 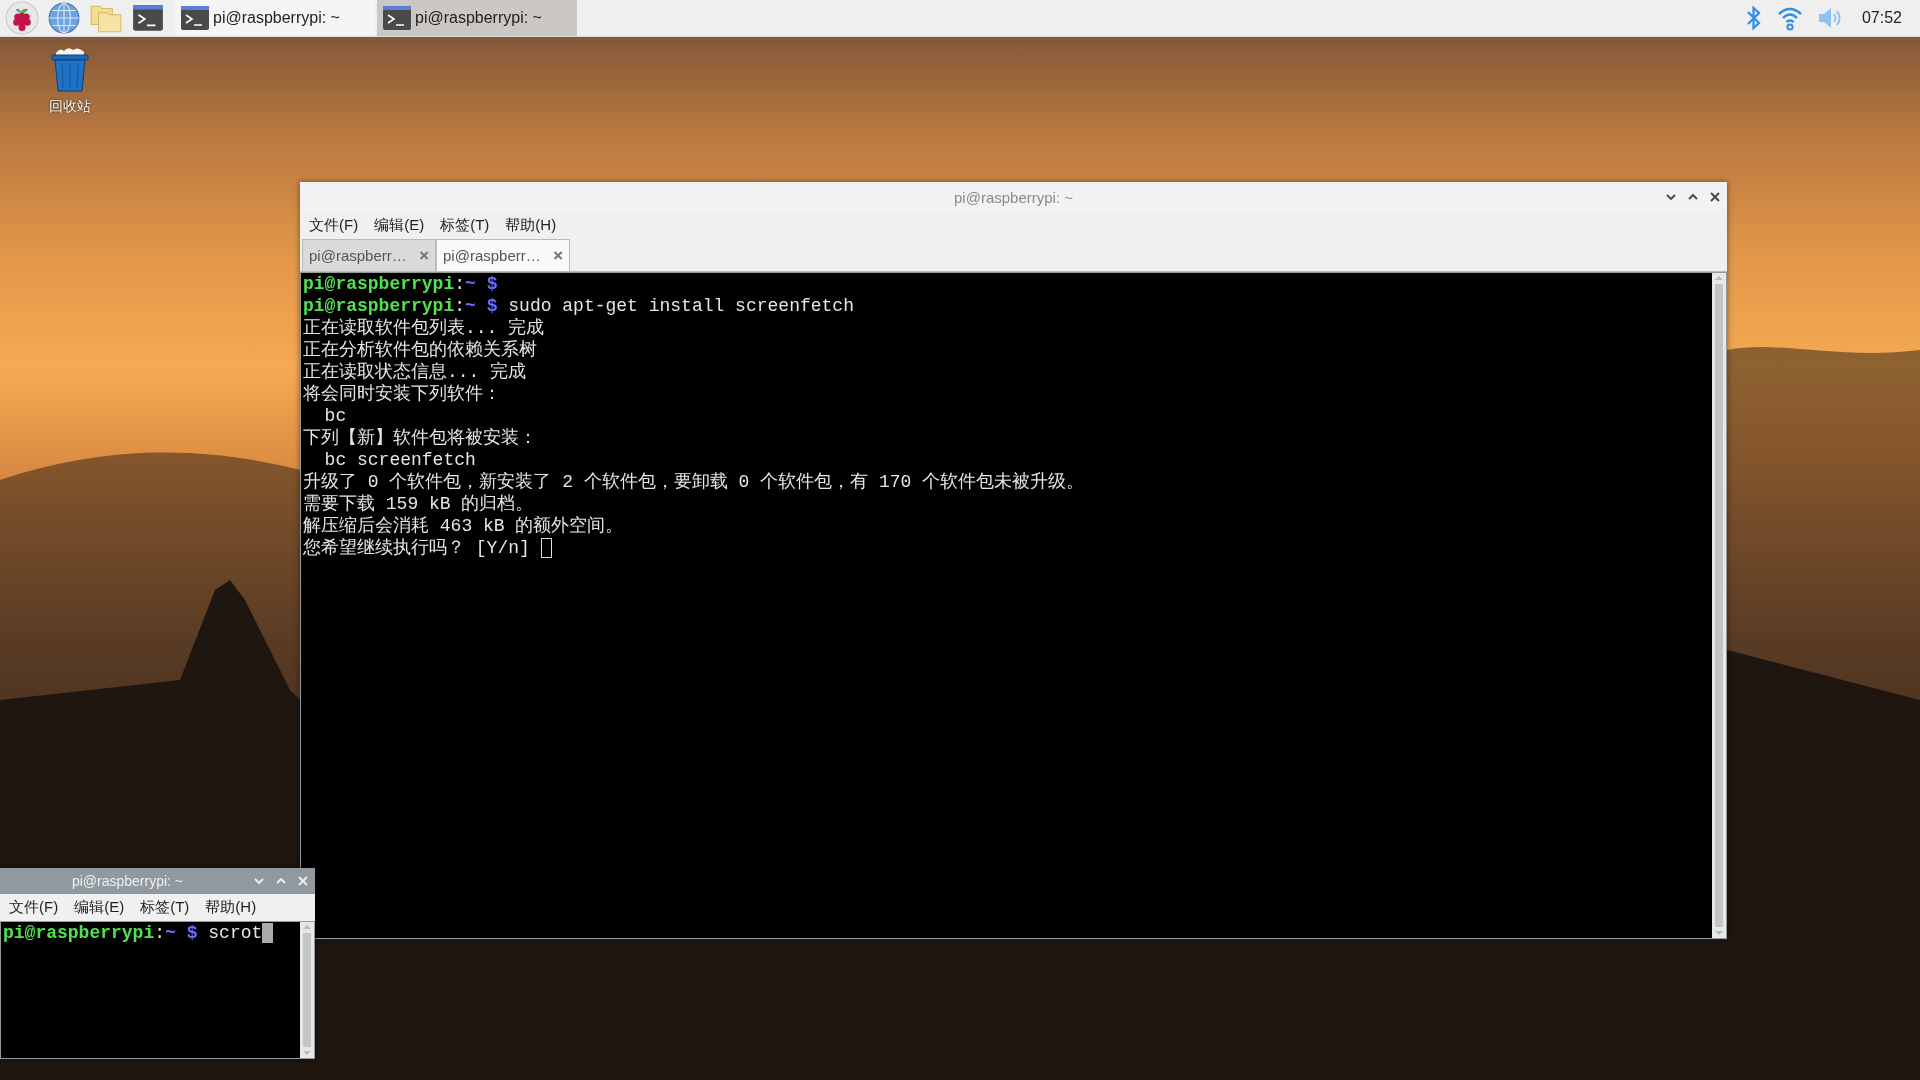 What do you see at coordinates (64, 18) in the screenshot?
I see `globe-icon` at bounding box center [64, 18].